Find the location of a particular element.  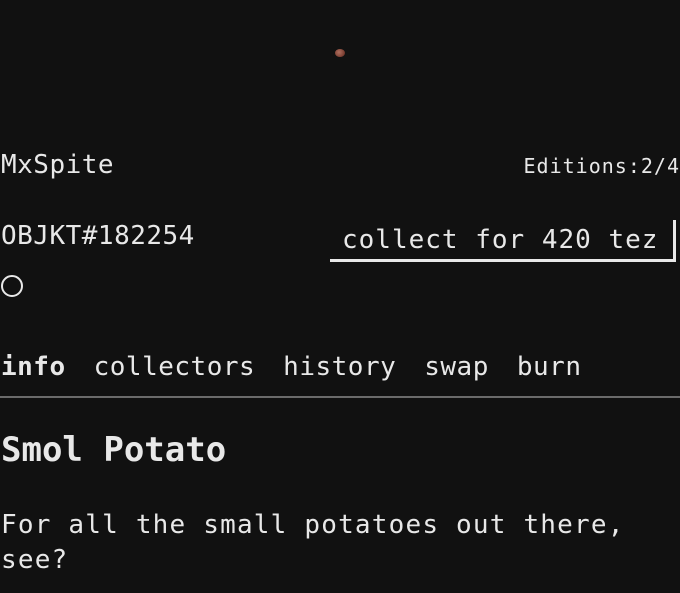

tab-divider is located at coordinates (340, 397).